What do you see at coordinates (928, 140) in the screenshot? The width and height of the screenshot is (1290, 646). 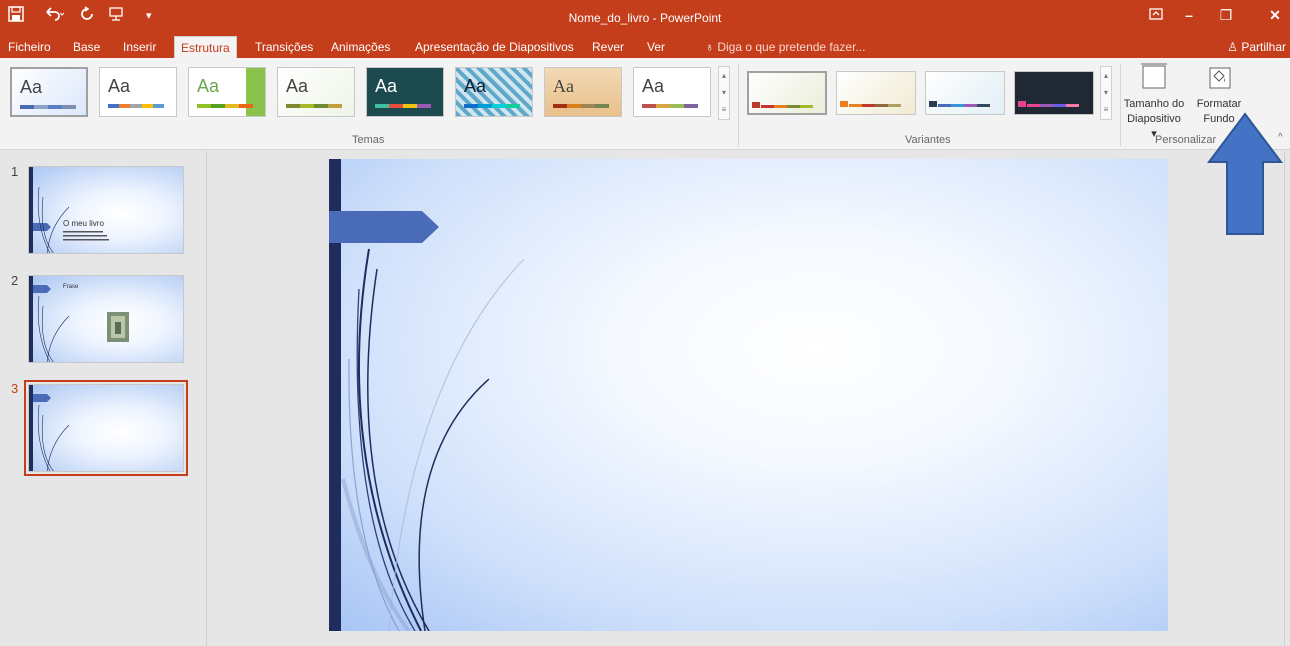 I see `variants-group-label: Variantes` at bounding box center [928, 140].